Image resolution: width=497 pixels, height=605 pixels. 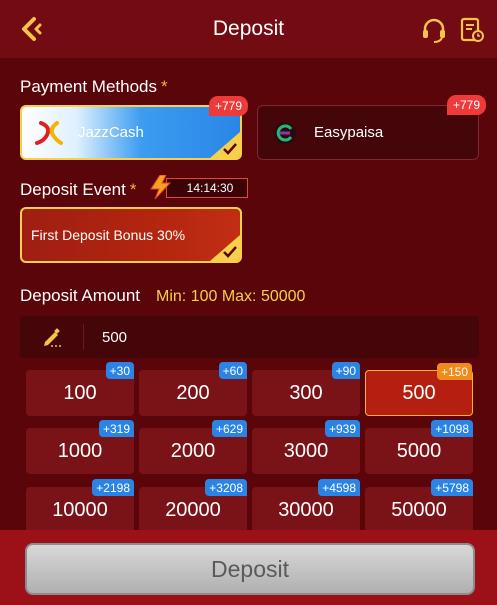 I want to click on chip-bonus: +3208, so click(x=226, y=487).